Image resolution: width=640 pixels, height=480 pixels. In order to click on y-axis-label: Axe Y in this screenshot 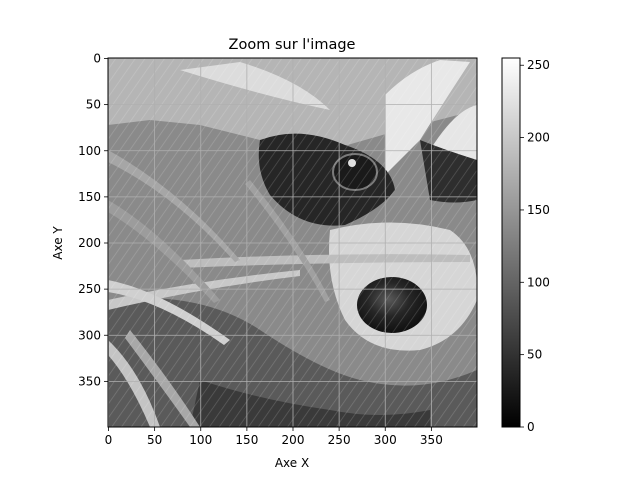, I will do `click(58, 243)`.